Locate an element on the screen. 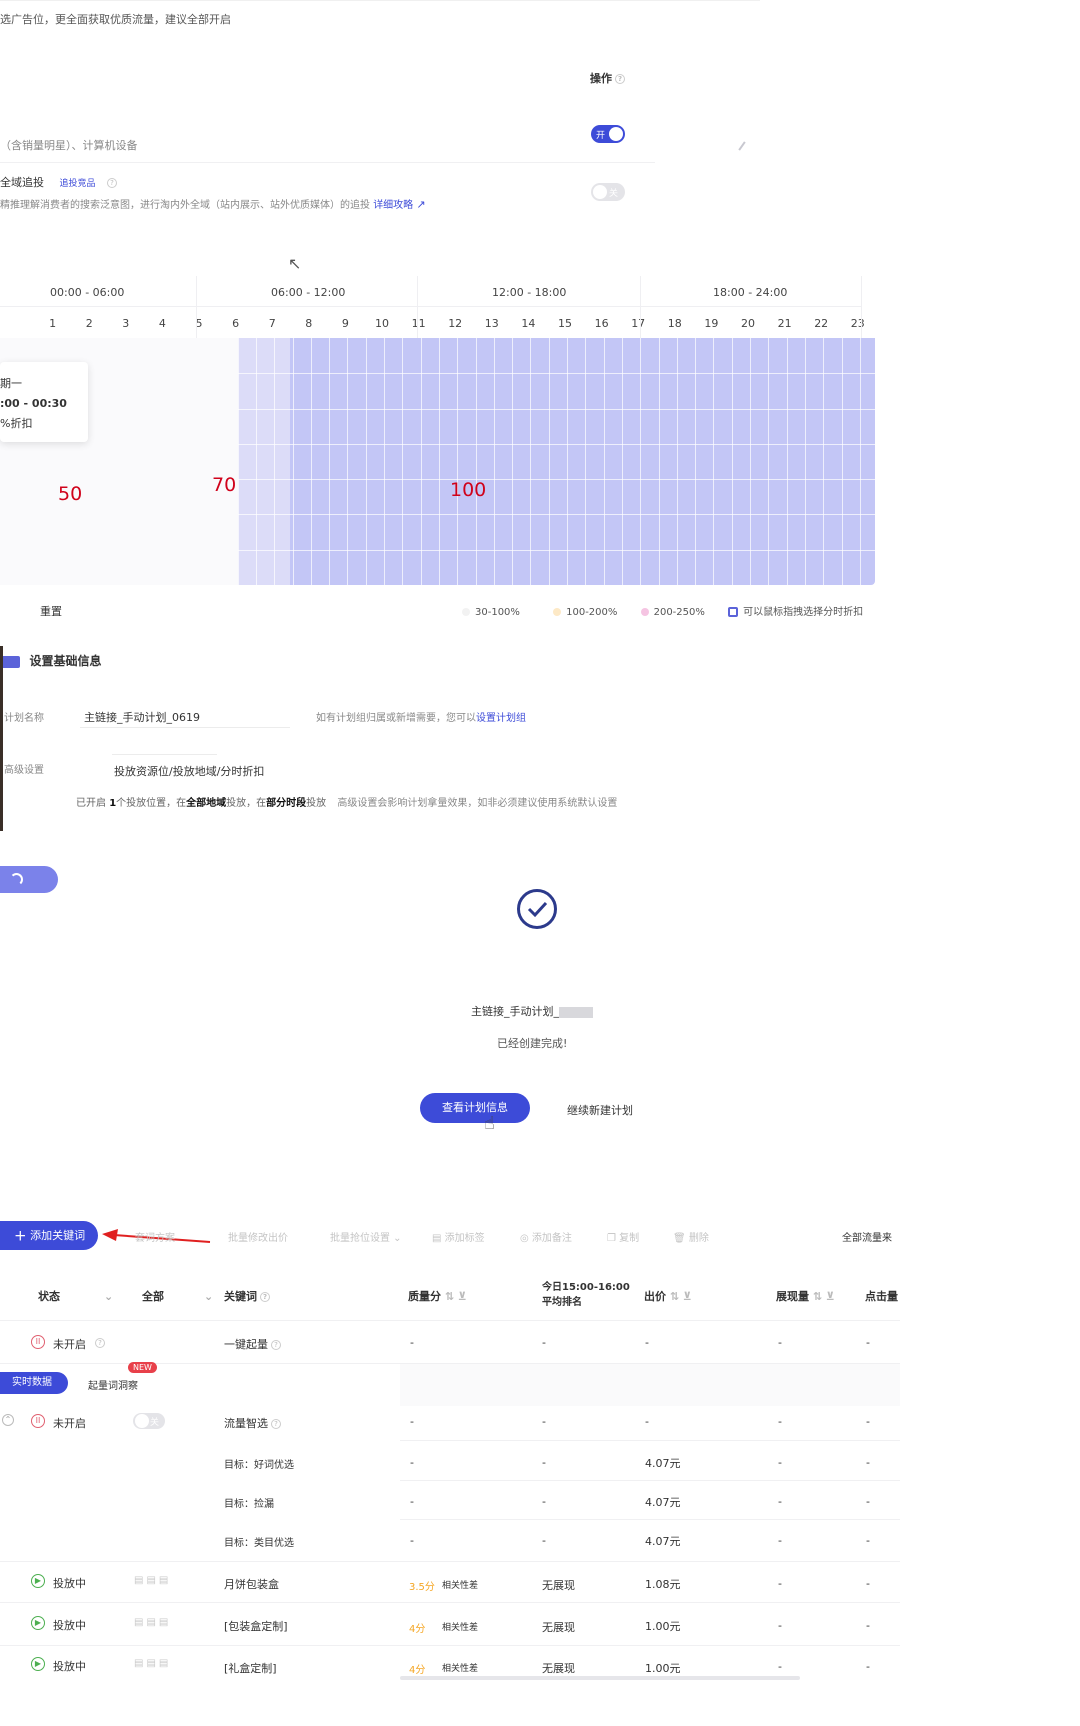  batch-bid-button: 批量修改出价 is located at coordinates (258, 1236).